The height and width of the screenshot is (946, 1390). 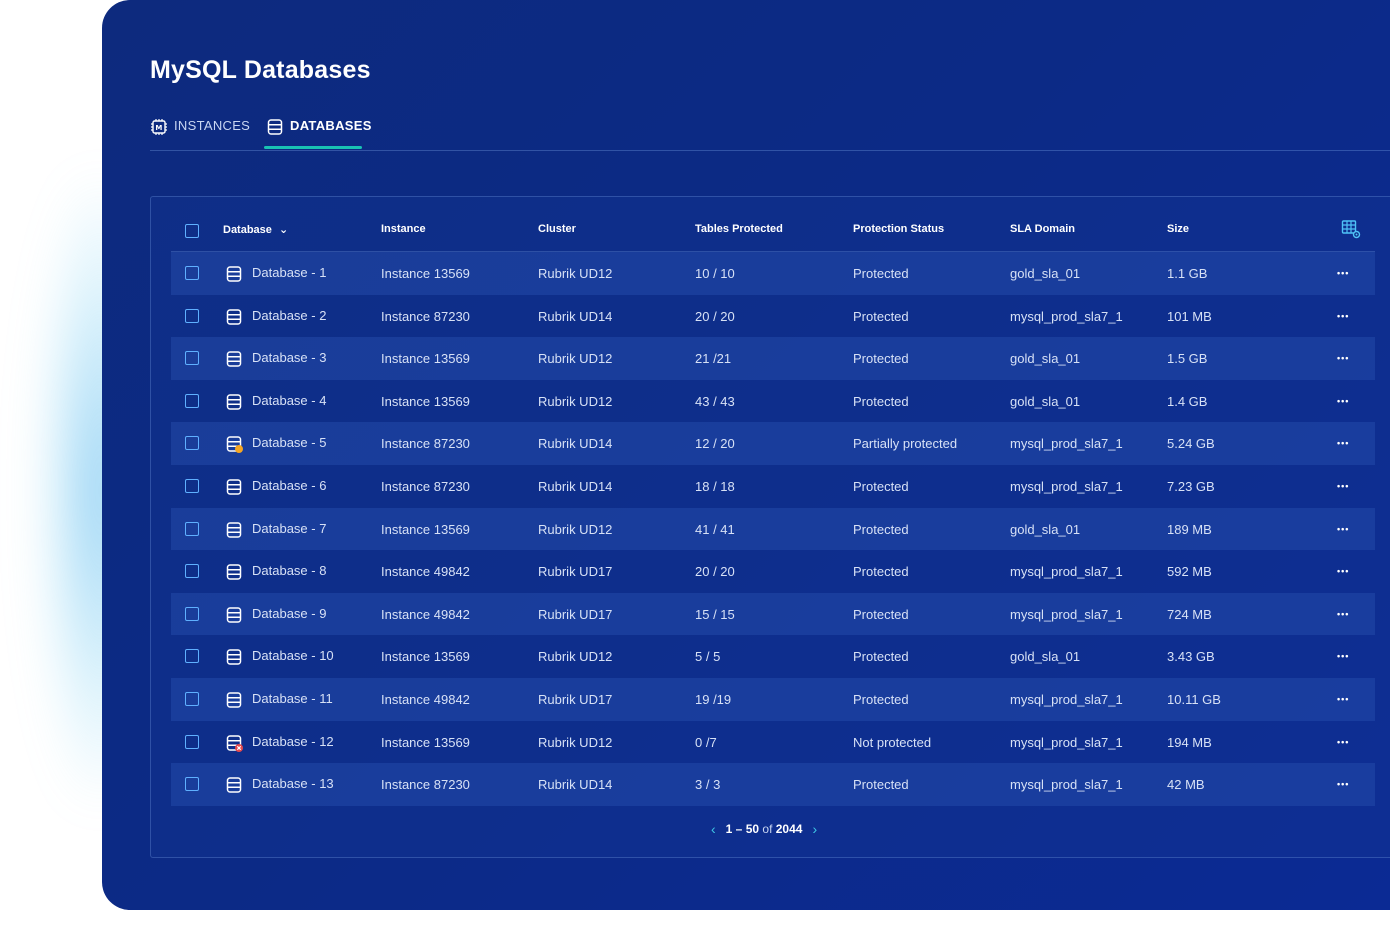 What do you see at coordinates (403, 229) in the screenshot?
I see `column-instance-header: Instance` at bounding box center [403, 229].